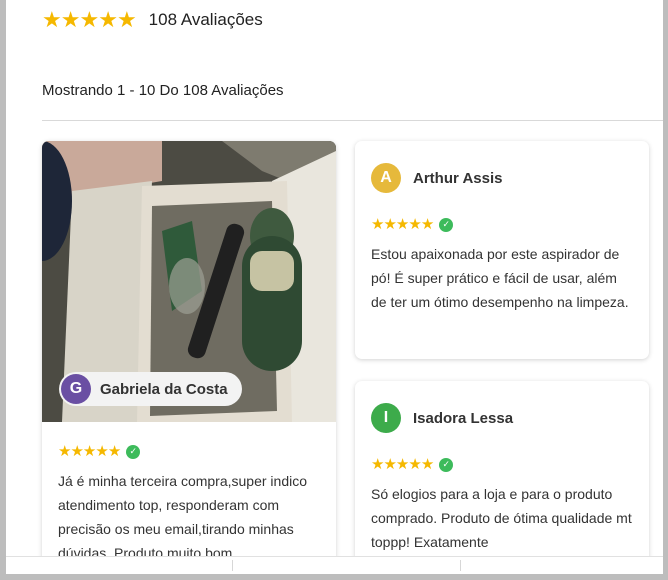  I want to click on reviewer-name: Gabriela da Costa, so click(164, 389).